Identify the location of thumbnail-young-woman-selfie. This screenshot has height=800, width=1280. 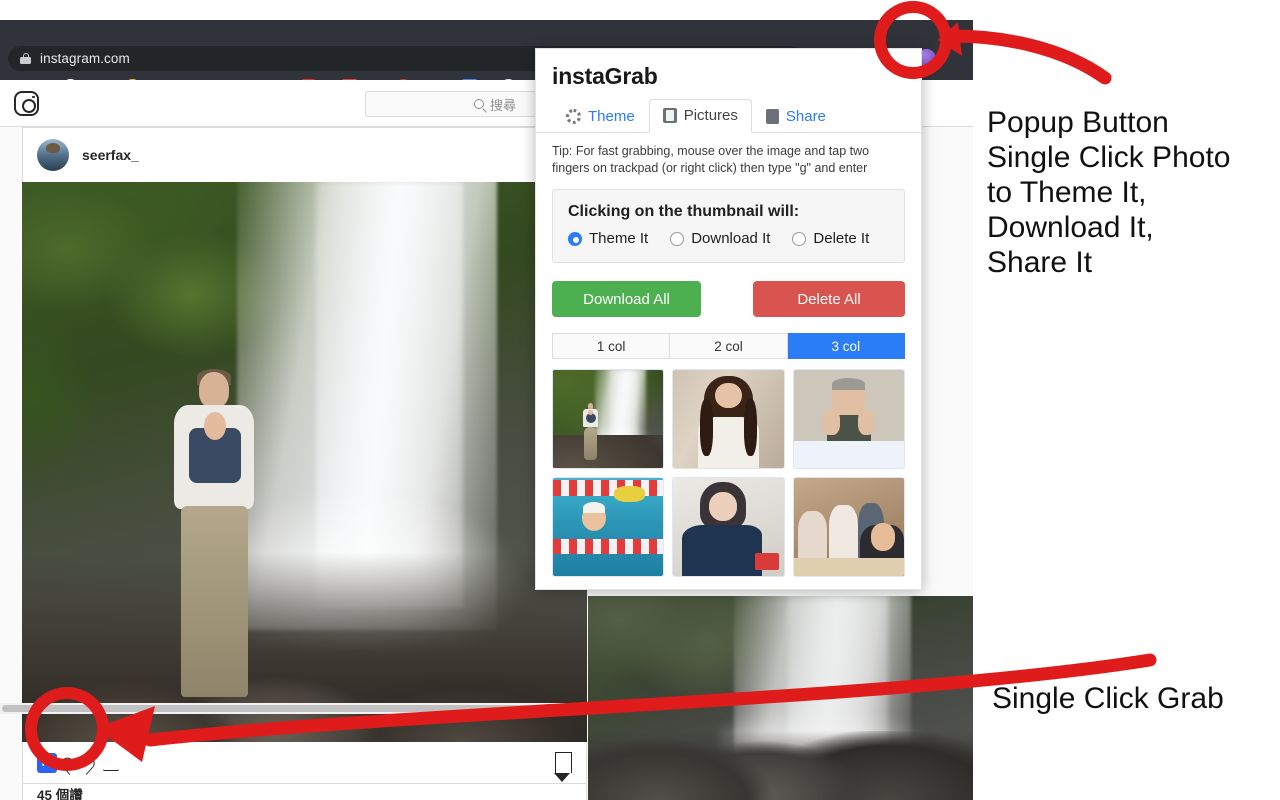
(728, 527).